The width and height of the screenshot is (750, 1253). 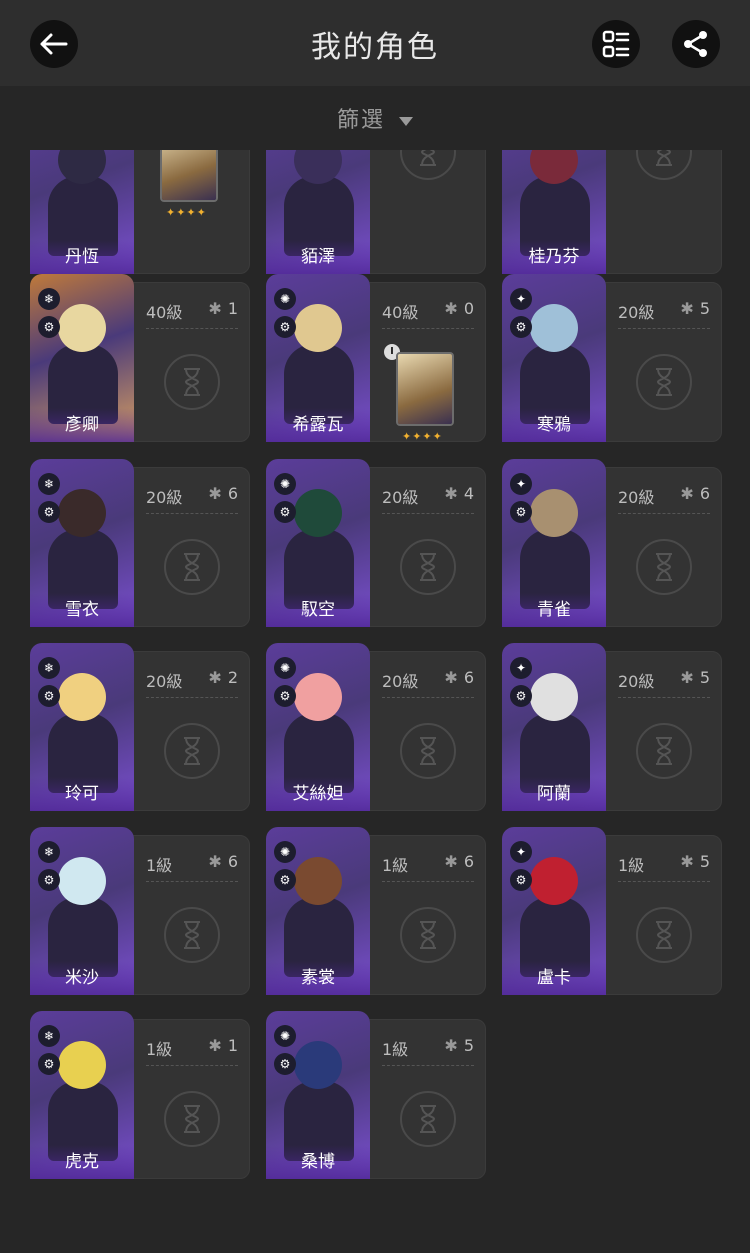 What do you see at coordinates (696, 44) in the screenshot?
I see `share-icon` at bounding box center [696, 44].